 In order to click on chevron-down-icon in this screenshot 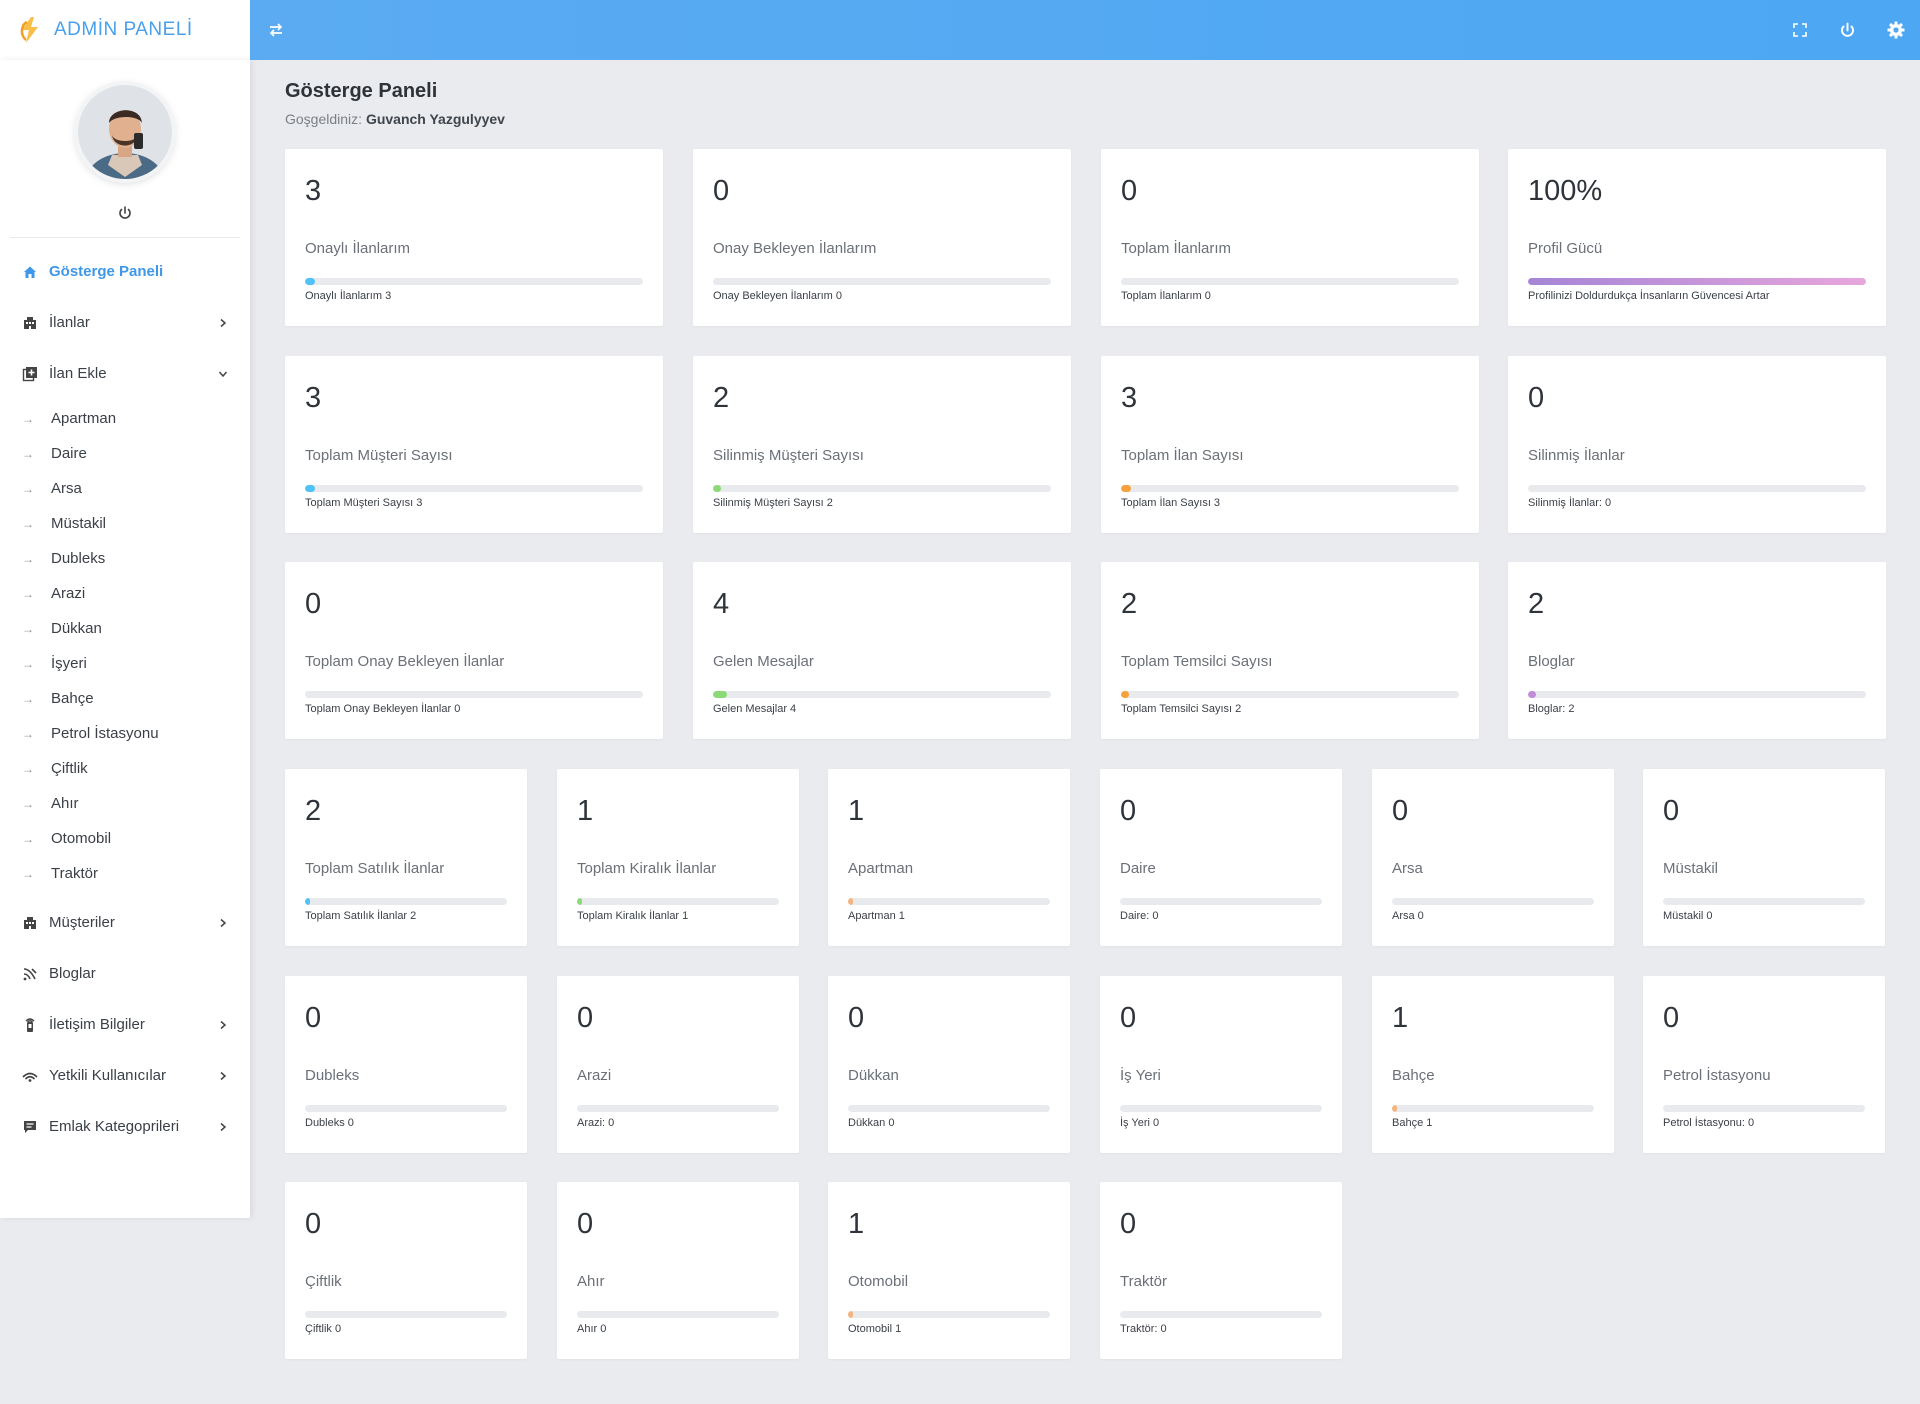, I will do `click(223, 374)`.